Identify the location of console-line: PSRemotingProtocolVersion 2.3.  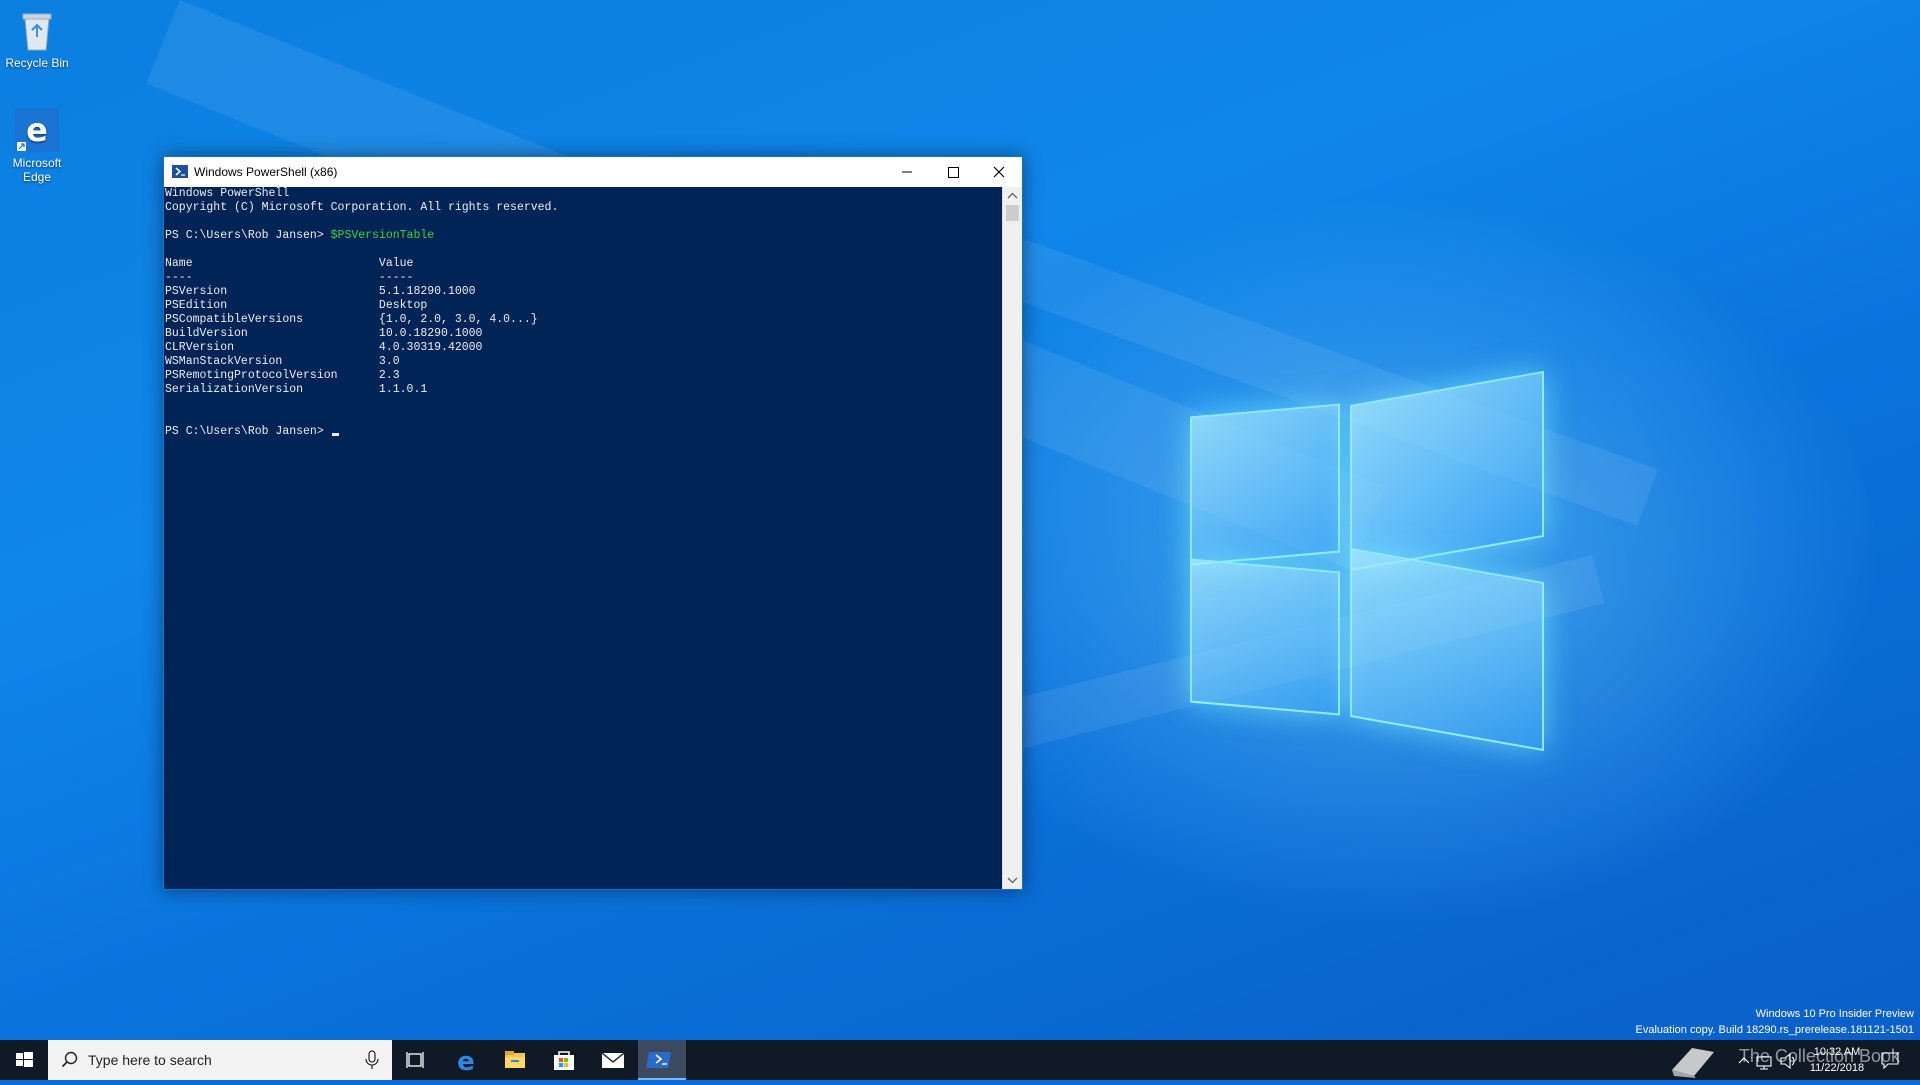
(282, 375).